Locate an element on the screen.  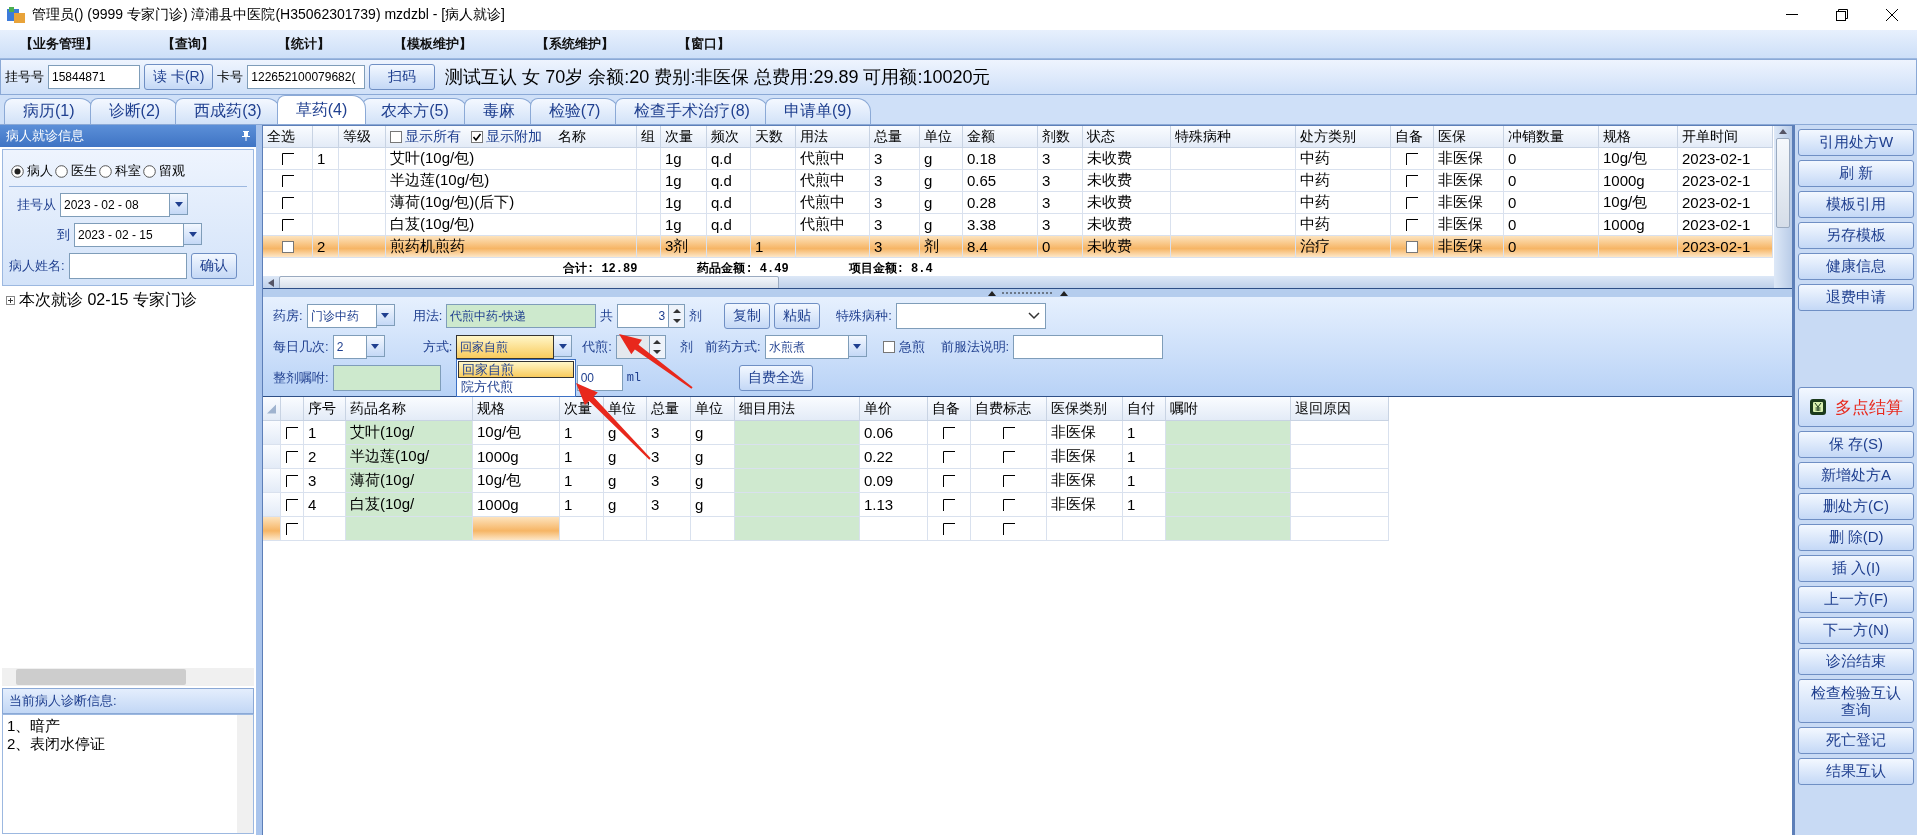
action-button: 结果互认 is located at coordinates (1856, 771).